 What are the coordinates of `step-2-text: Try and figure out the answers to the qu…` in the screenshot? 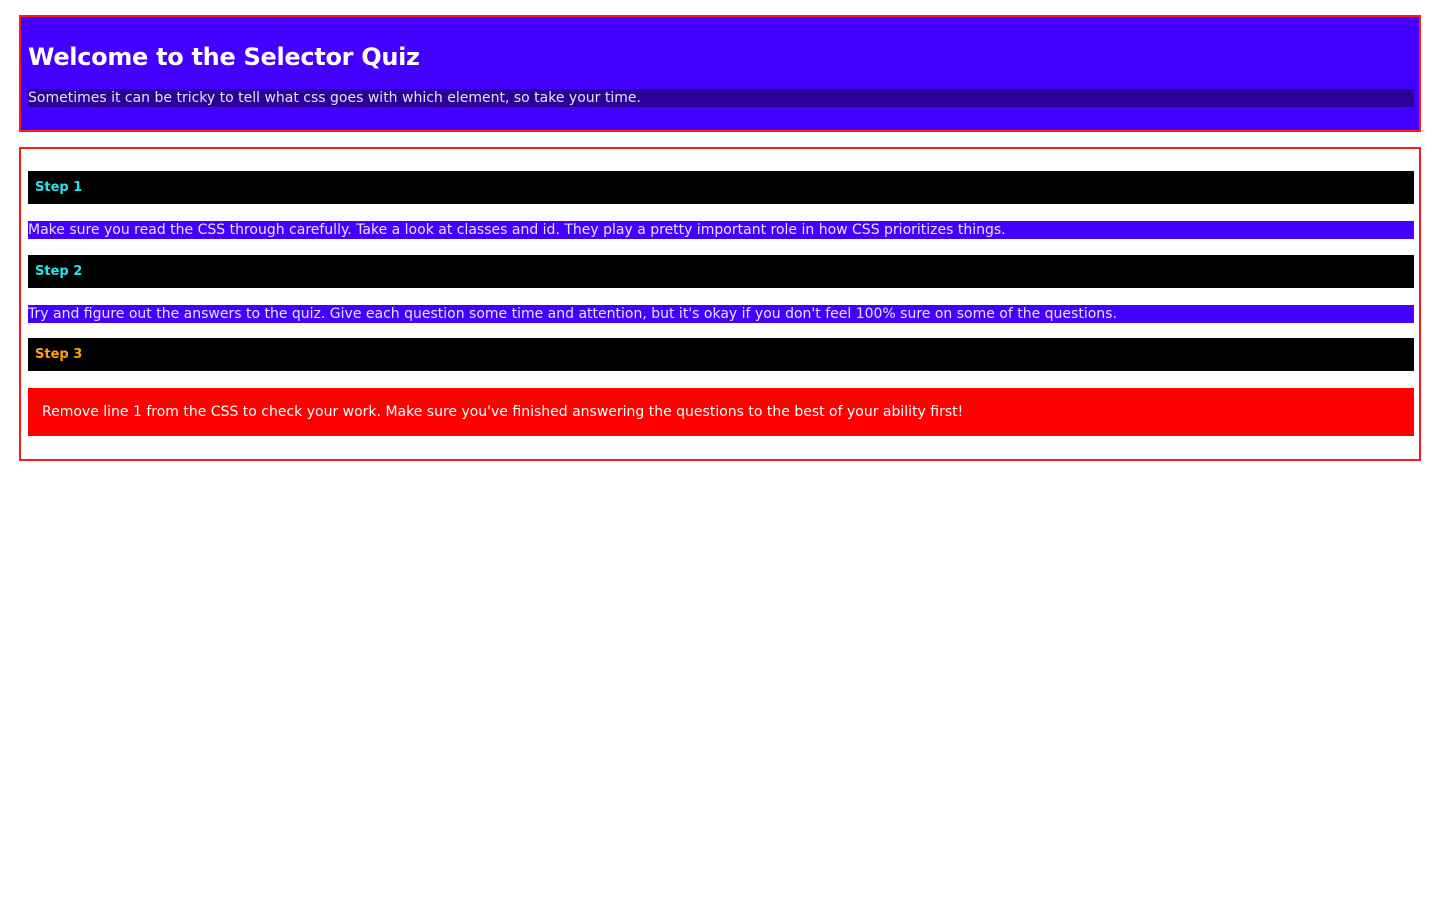 It's located at (721, 314).